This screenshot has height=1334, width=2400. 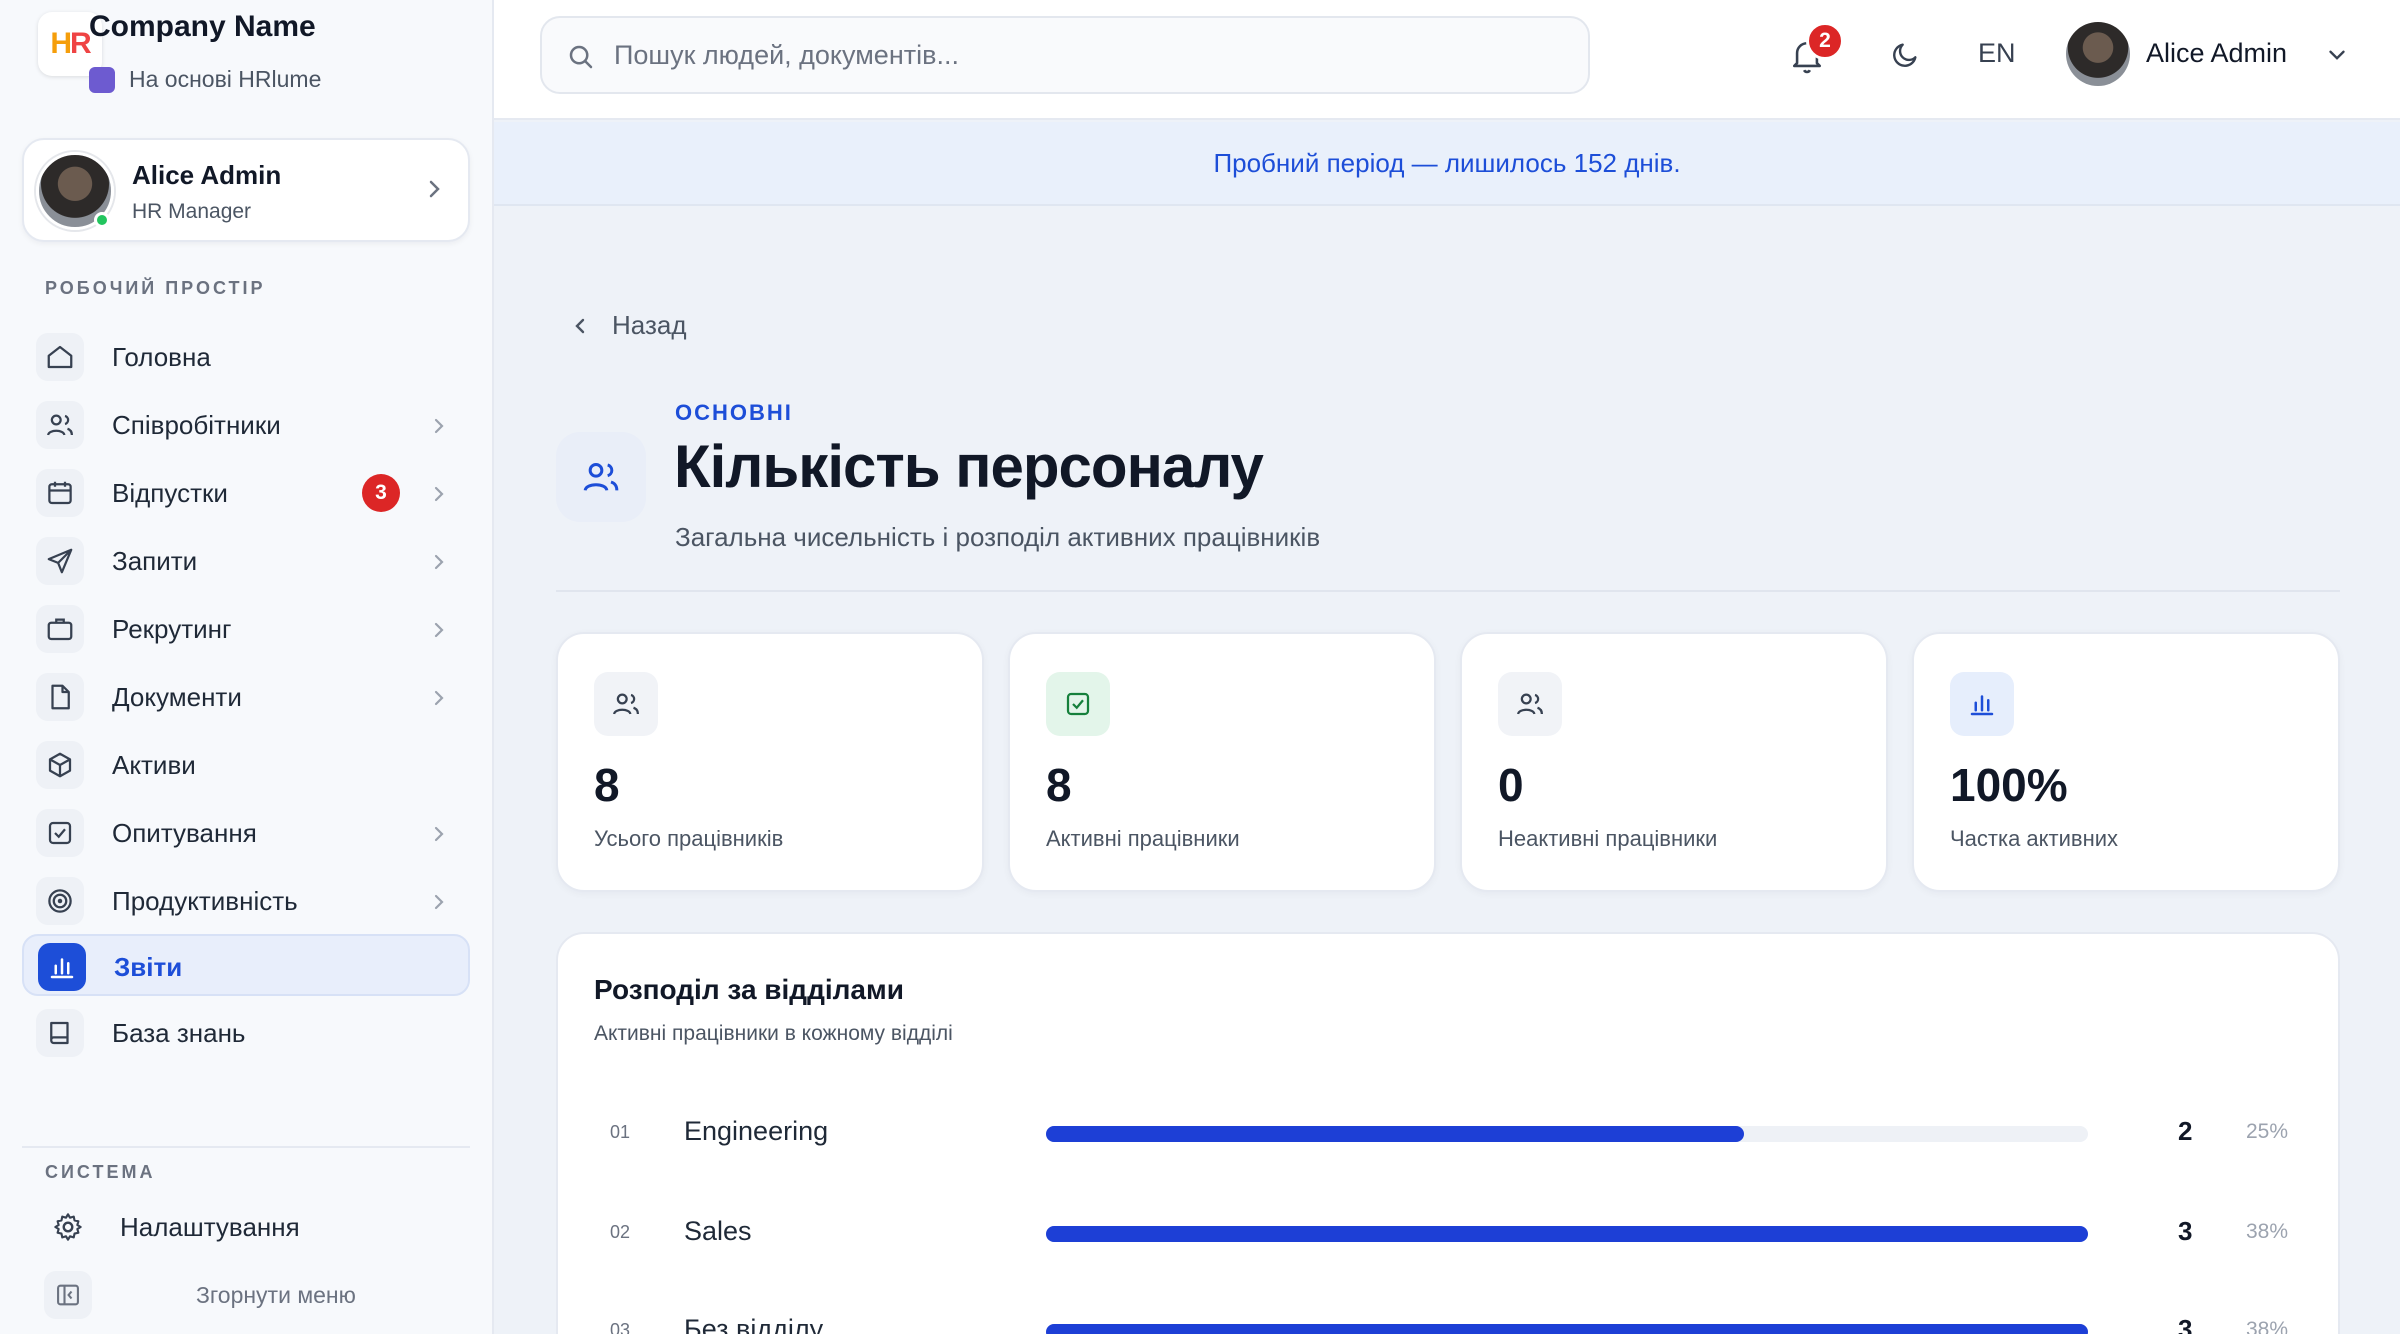 What do you see at coordinates (161, 357) in the screenshot?
I see `sidebar-item-label: Головна` at bounding box center [161, 357].